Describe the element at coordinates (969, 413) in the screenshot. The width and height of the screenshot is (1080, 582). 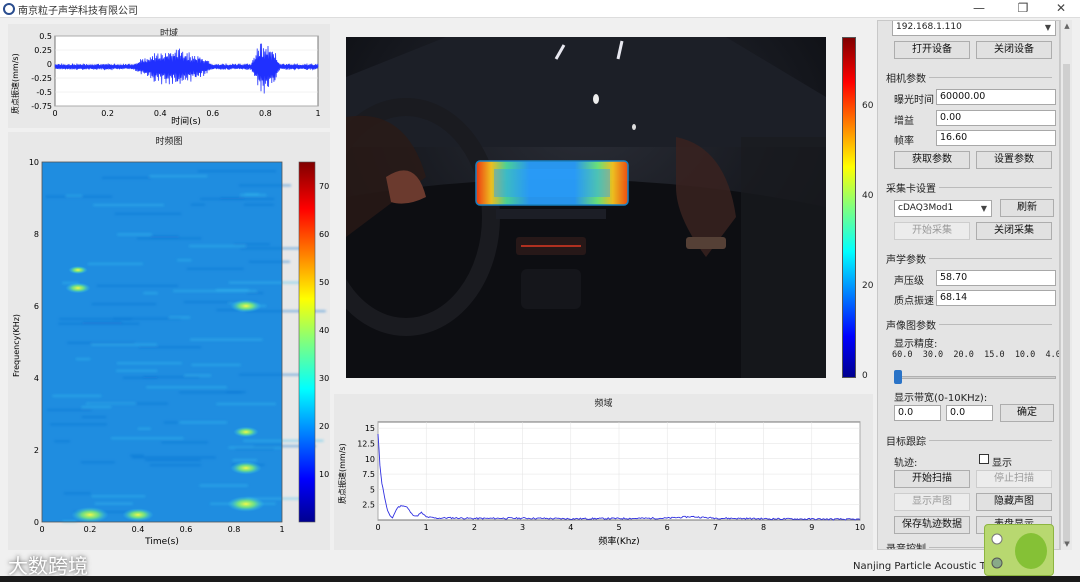
I see `band-high-field: 0.0` at that location.